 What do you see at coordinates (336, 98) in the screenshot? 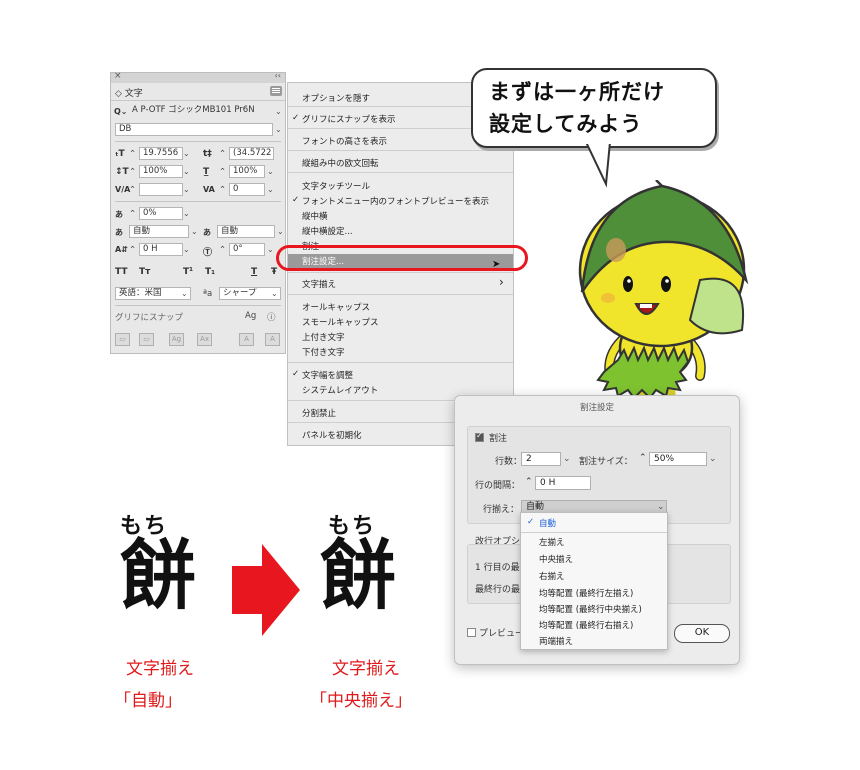
I see `menu-item: オプションを隠す` at bounding box center [336, 98].